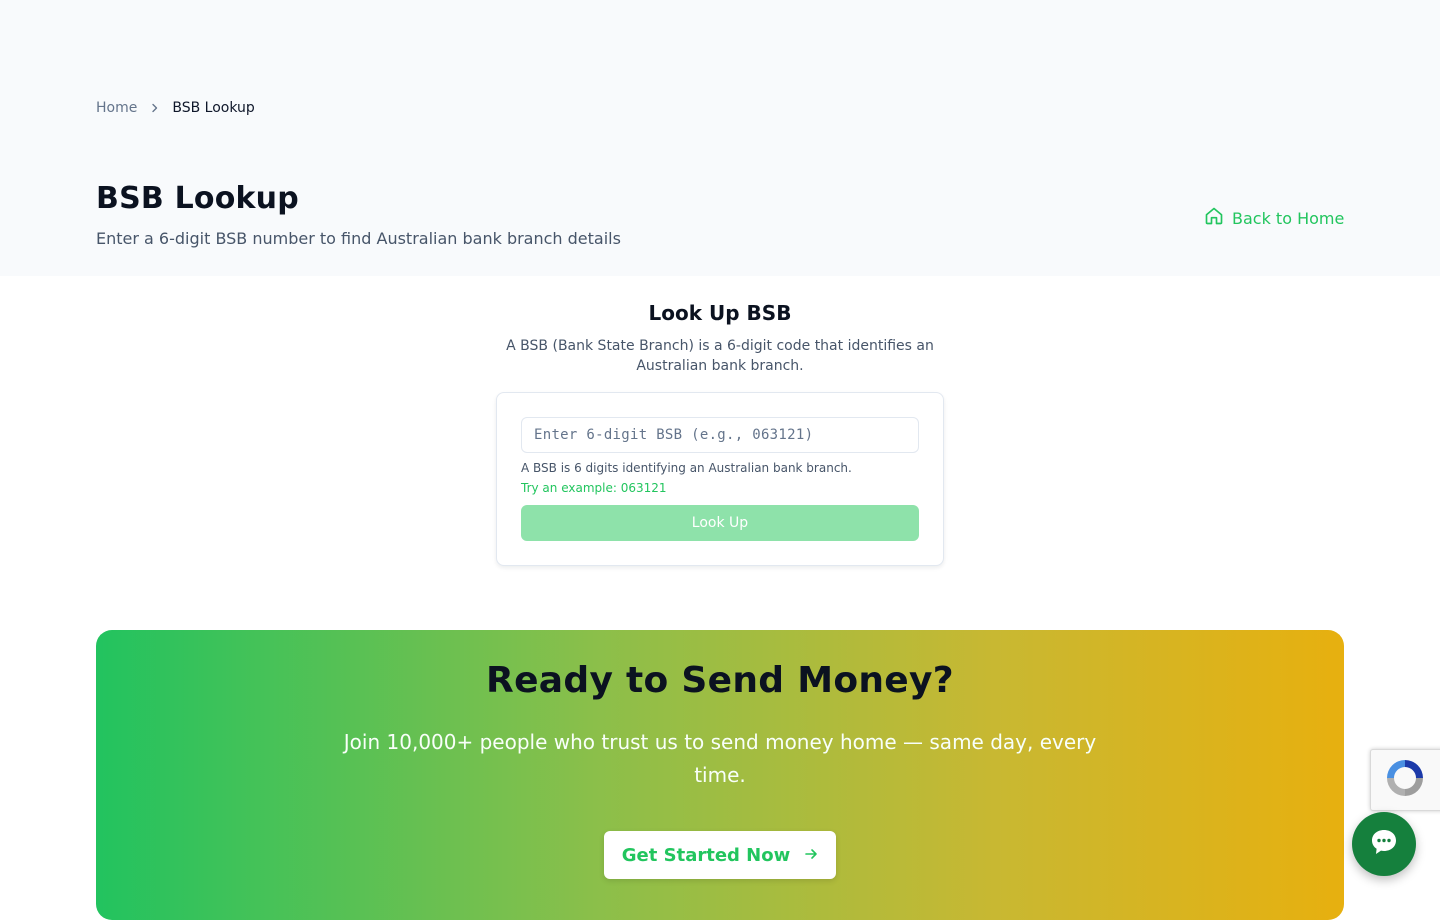 The height and width of the screenshot is (920, 1440). I want to click on breadcrumb-current: BSB Lookup, so click(213, 108).